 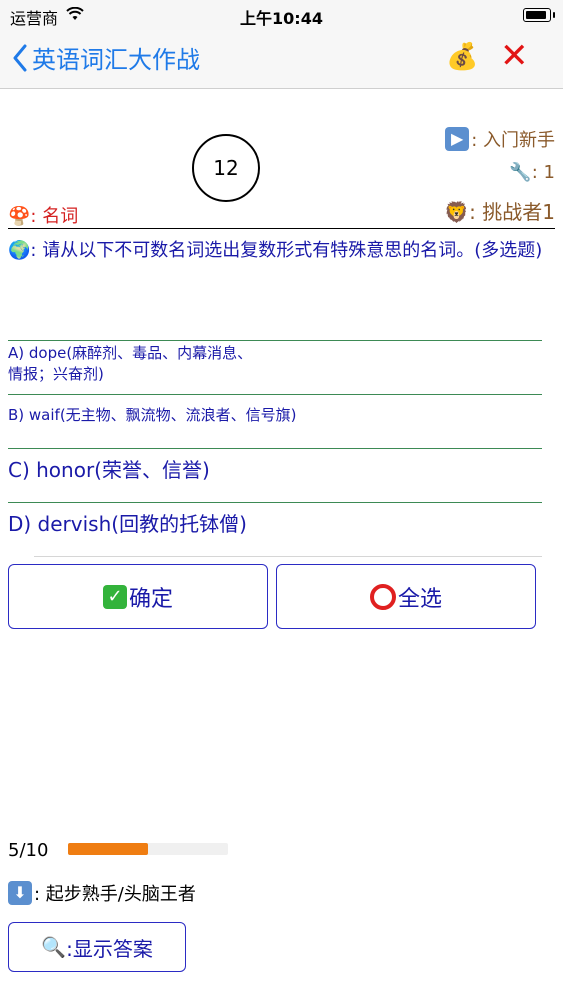 I want to click on option-a: A) dope(麻醉剂、毒品、内幕消息、 情报；兴奋剂), so click(x=275, y=364).